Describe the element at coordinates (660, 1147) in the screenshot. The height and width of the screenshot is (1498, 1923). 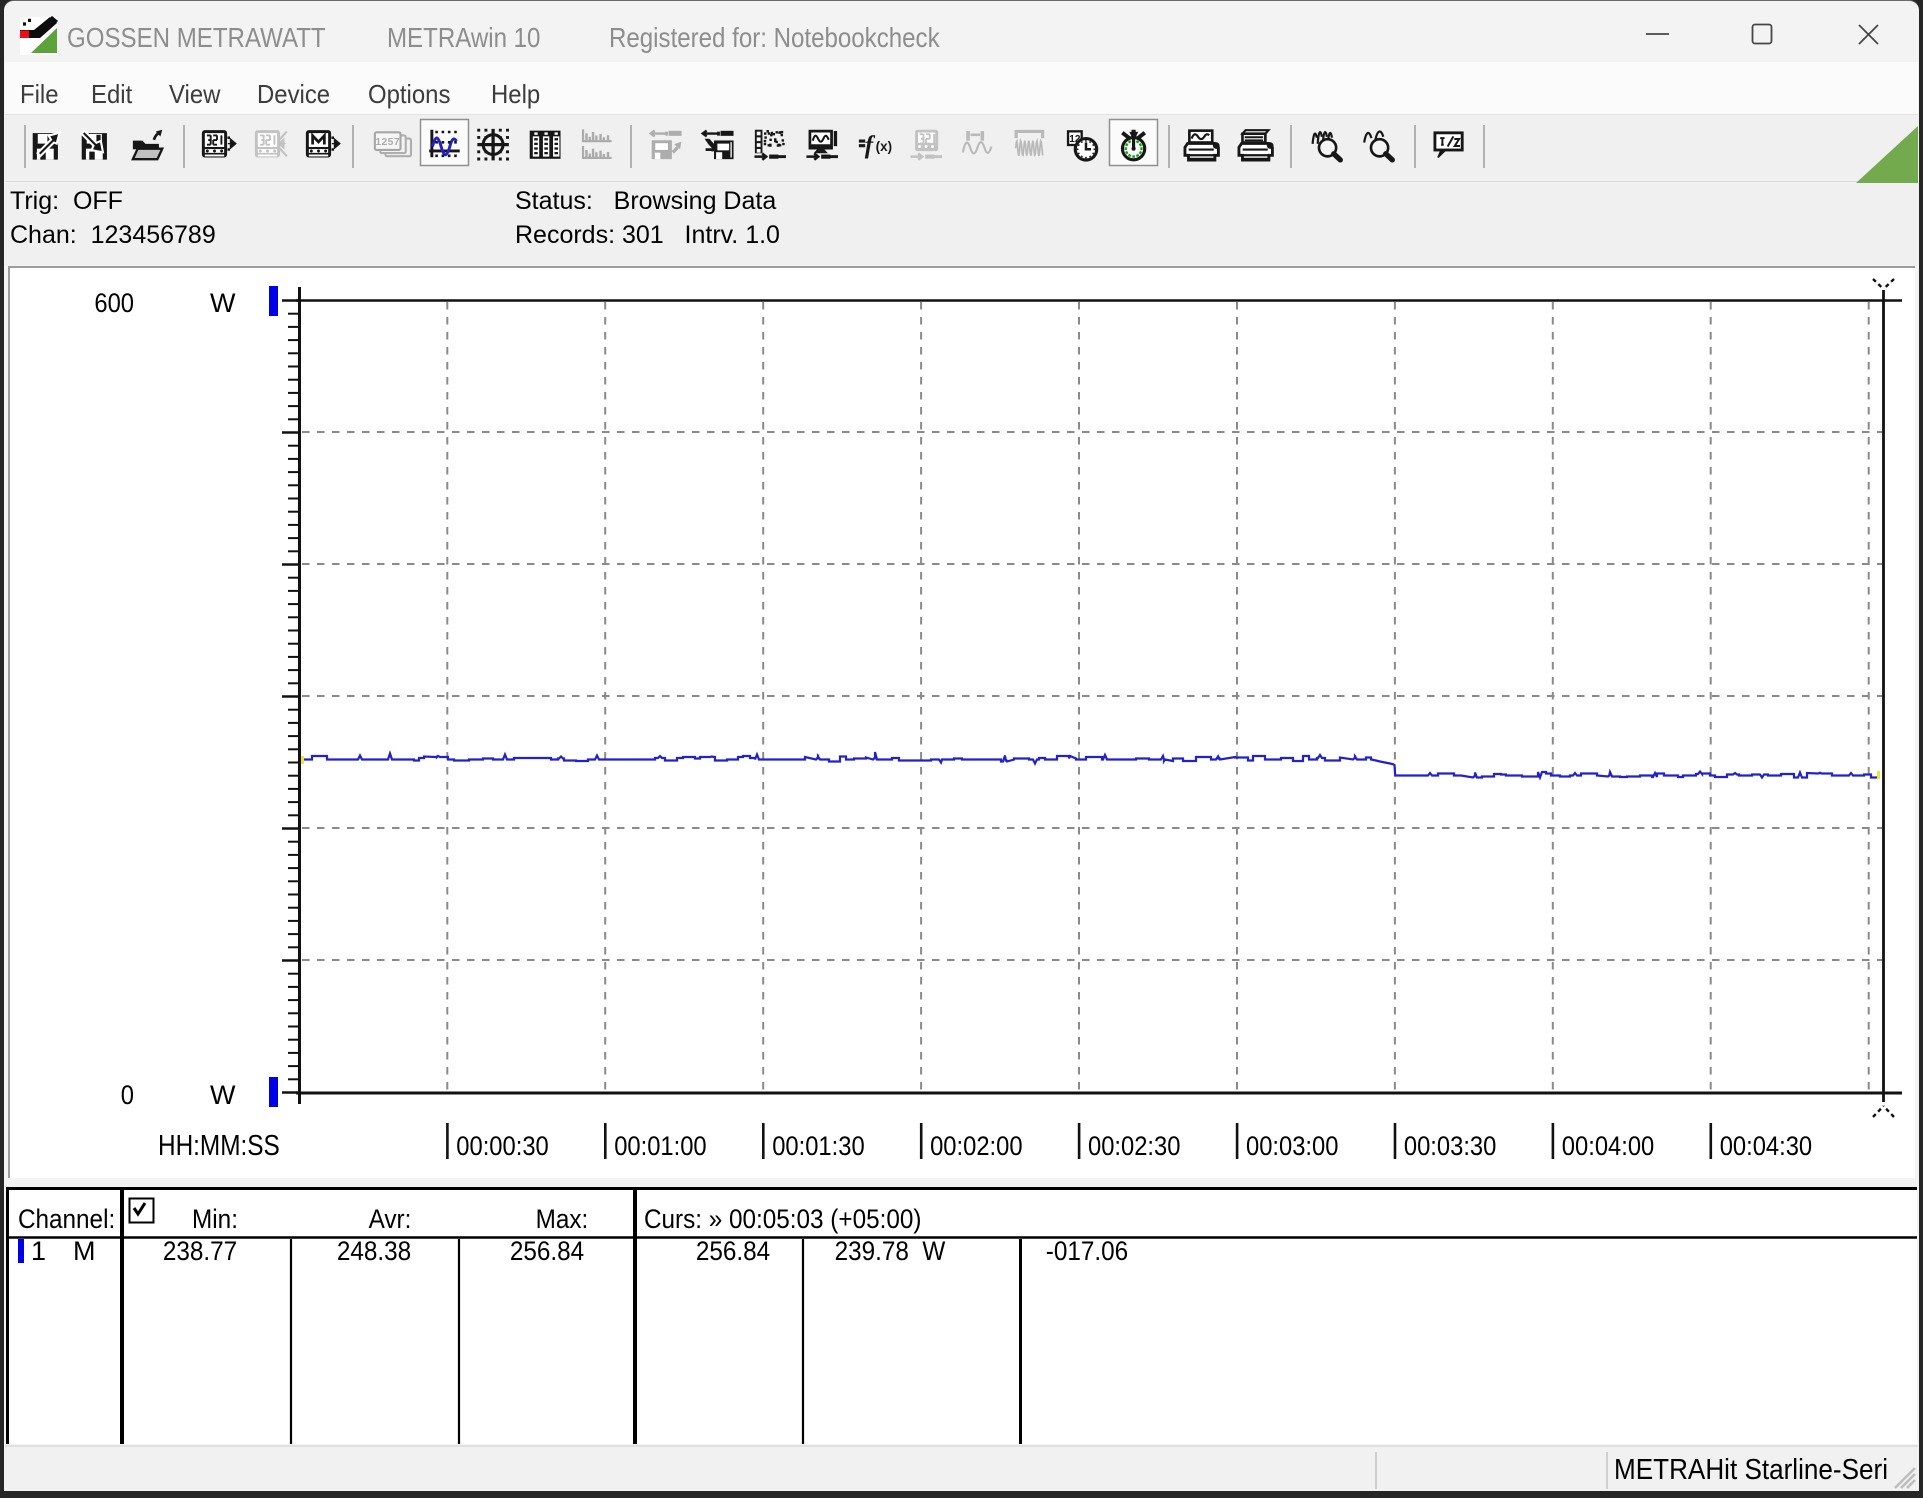
I see `svg-text: 00:01:00` at that location.